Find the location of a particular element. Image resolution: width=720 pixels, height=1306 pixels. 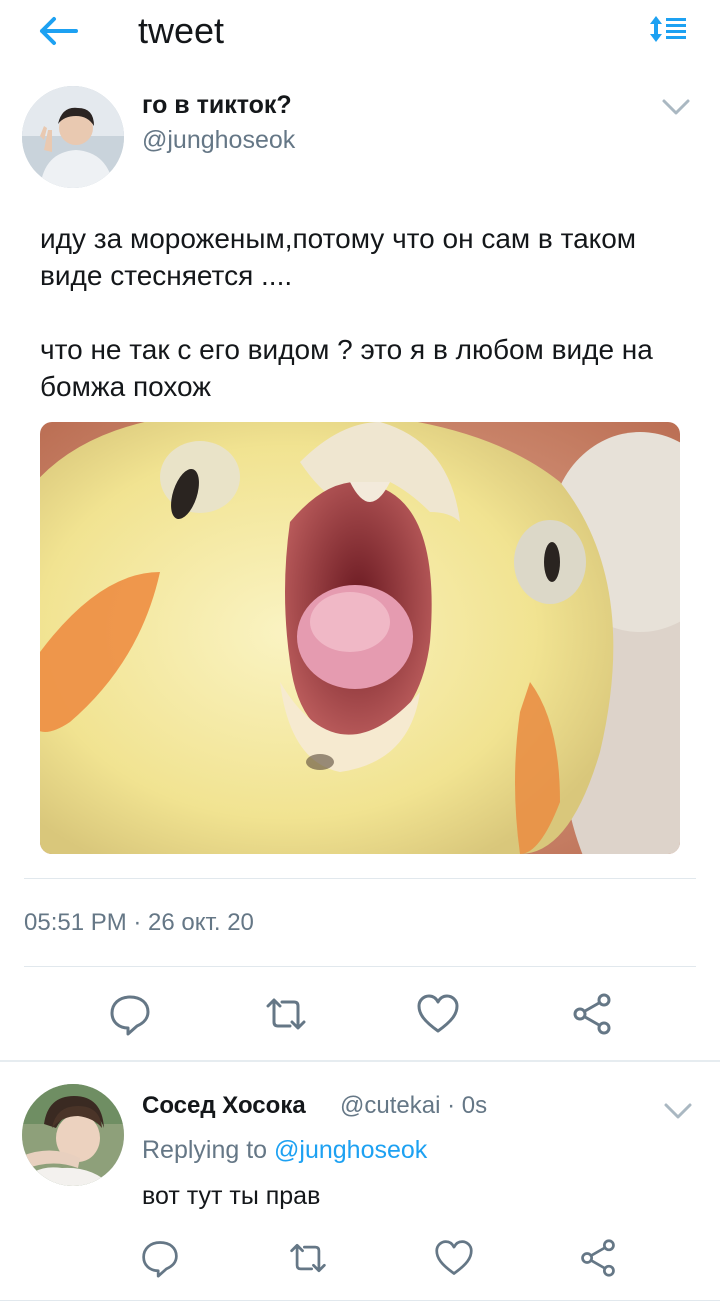

author-handle: @junghoseok is located at coordinates (218, 140).